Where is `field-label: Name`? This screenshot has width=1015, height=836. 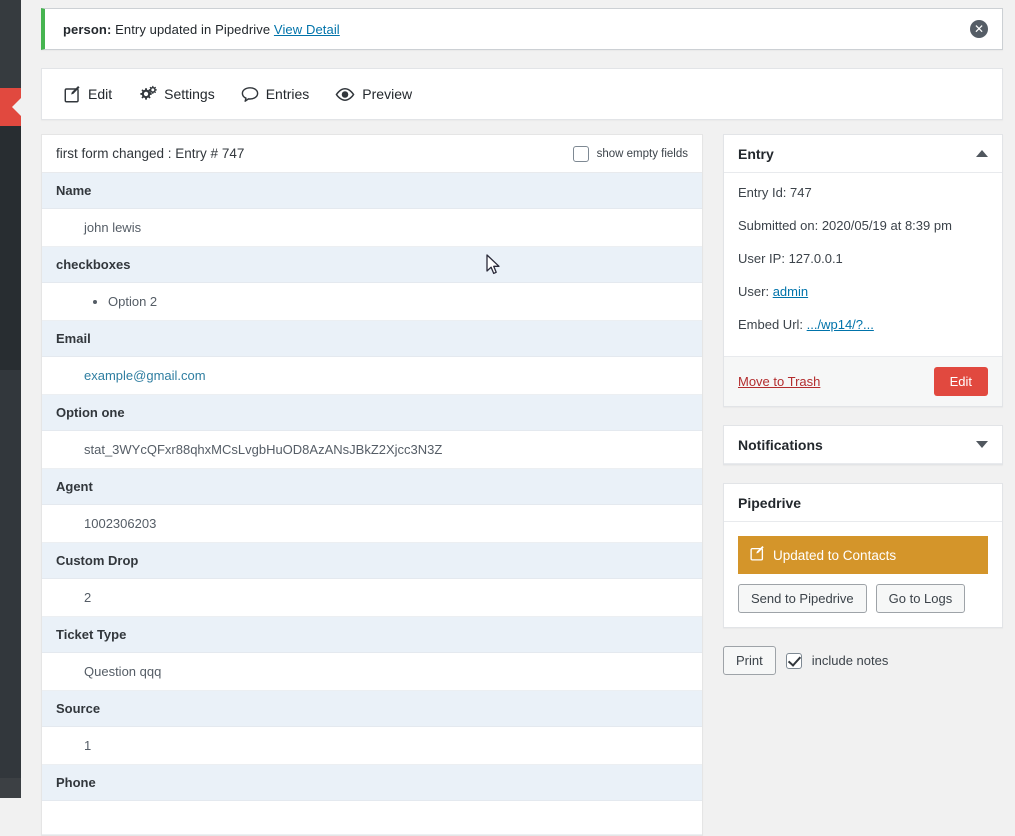
field-label: Name is located at coordinates (372, 191).